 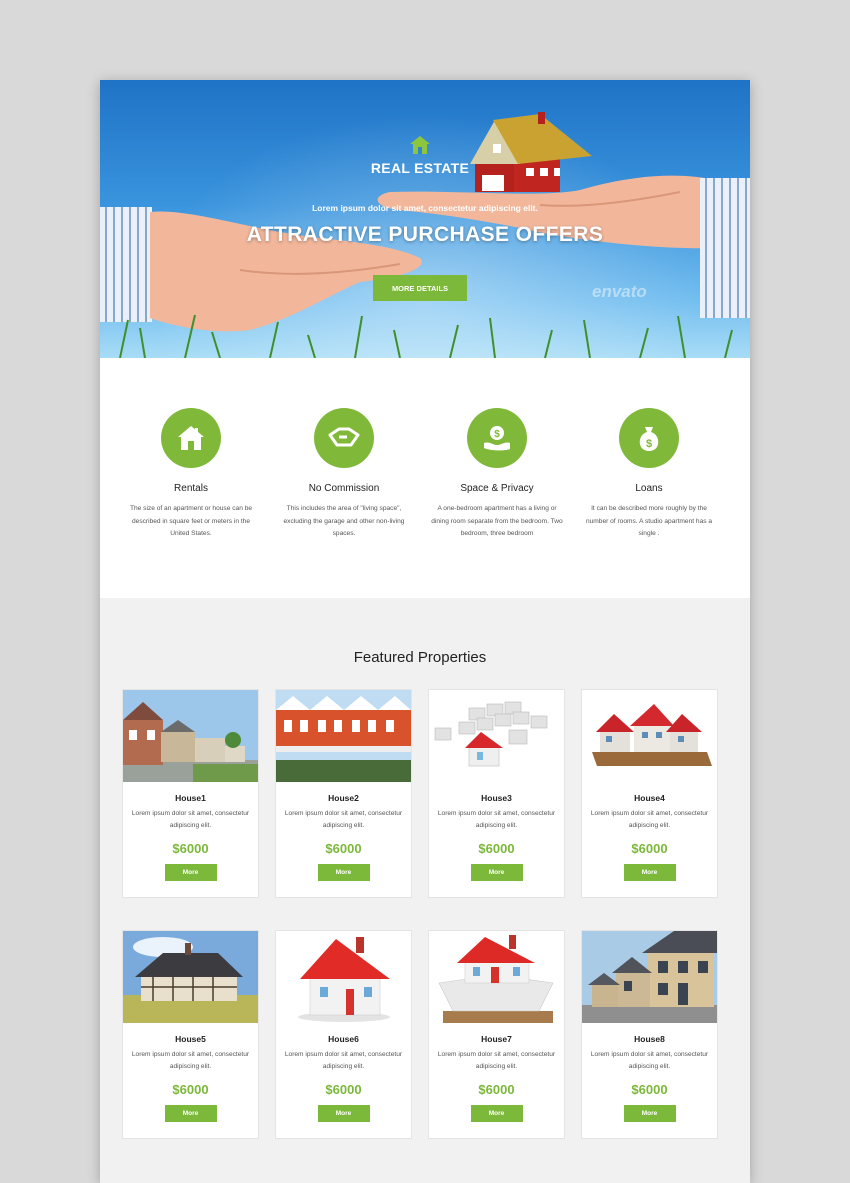 What do you see at coordinates (343, 736) in the screenshot?
I see `house2-photo` at bounding box center [343, 736].